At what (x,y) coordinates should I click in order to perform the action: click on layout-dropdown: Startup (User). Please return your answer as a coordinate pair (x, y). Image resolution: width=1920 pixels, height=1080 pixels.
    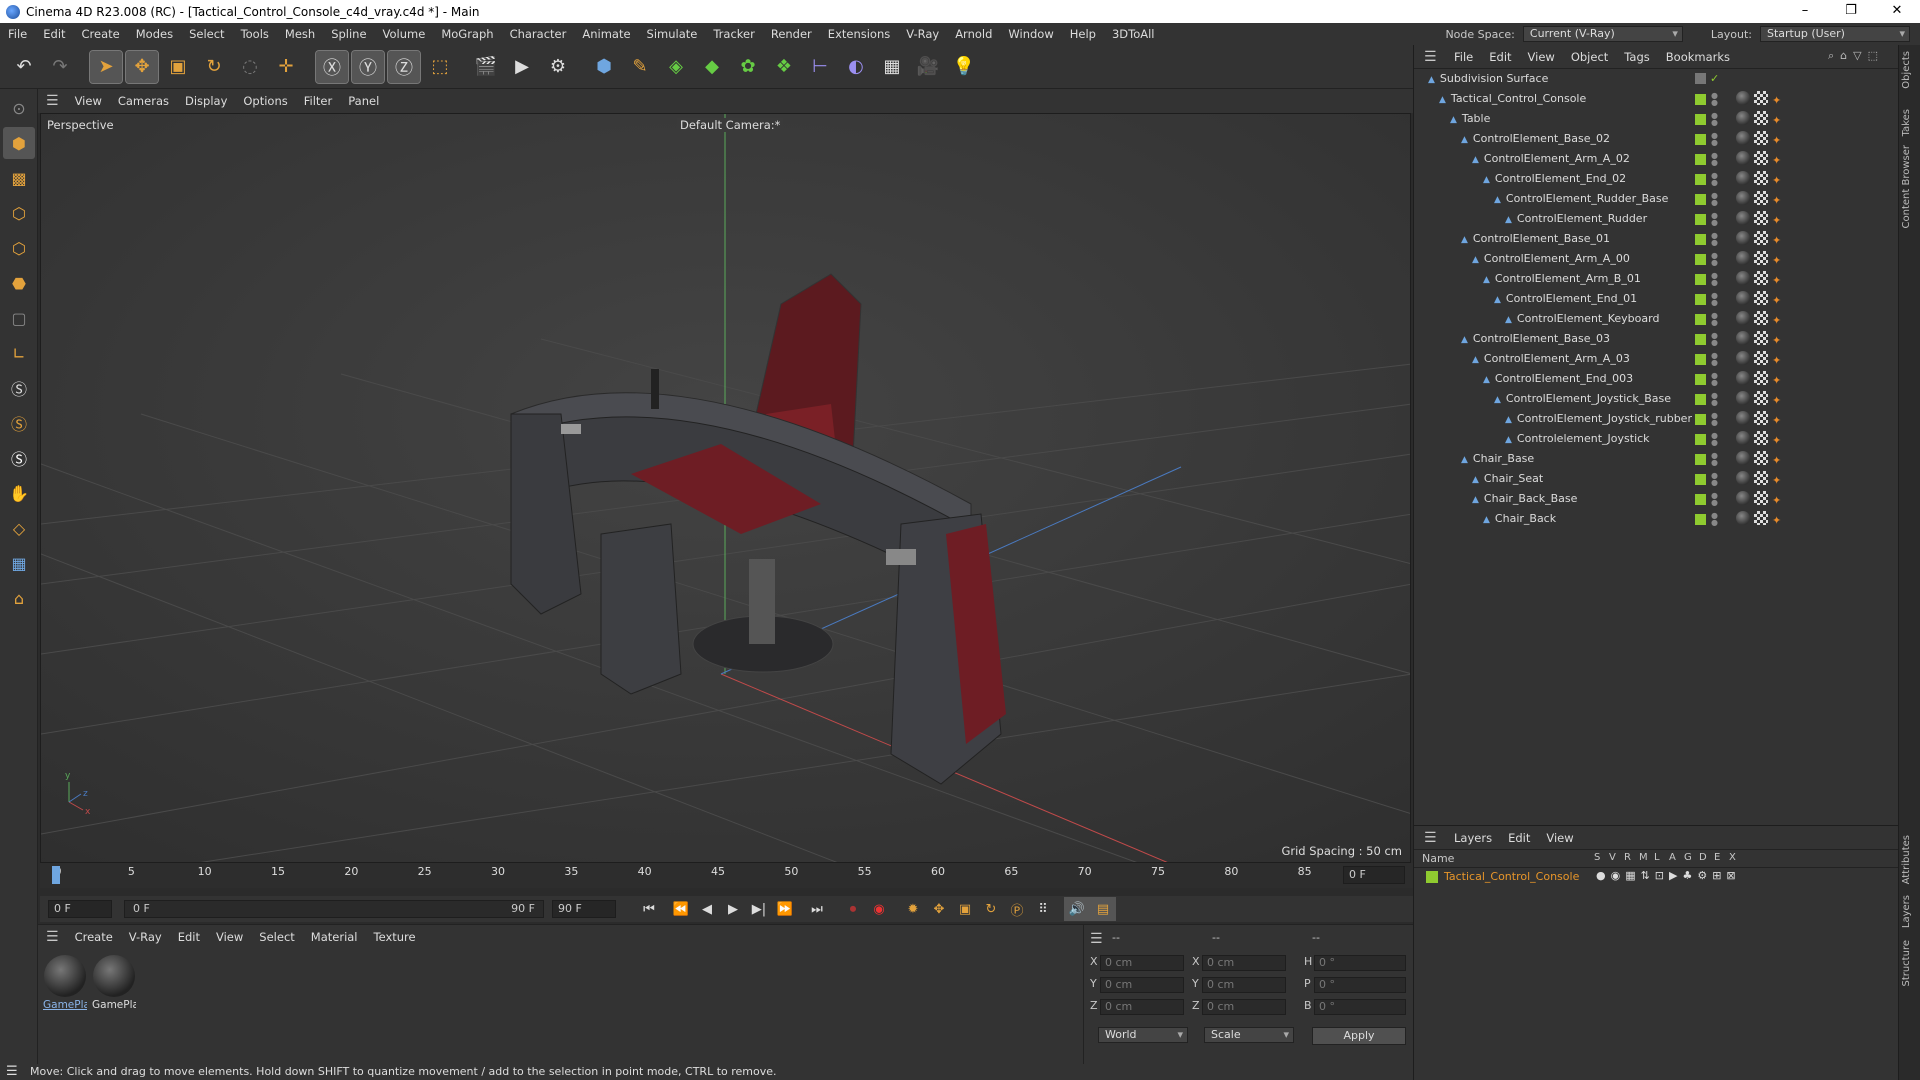
    Looking at the image, I should click on (1835, 34).